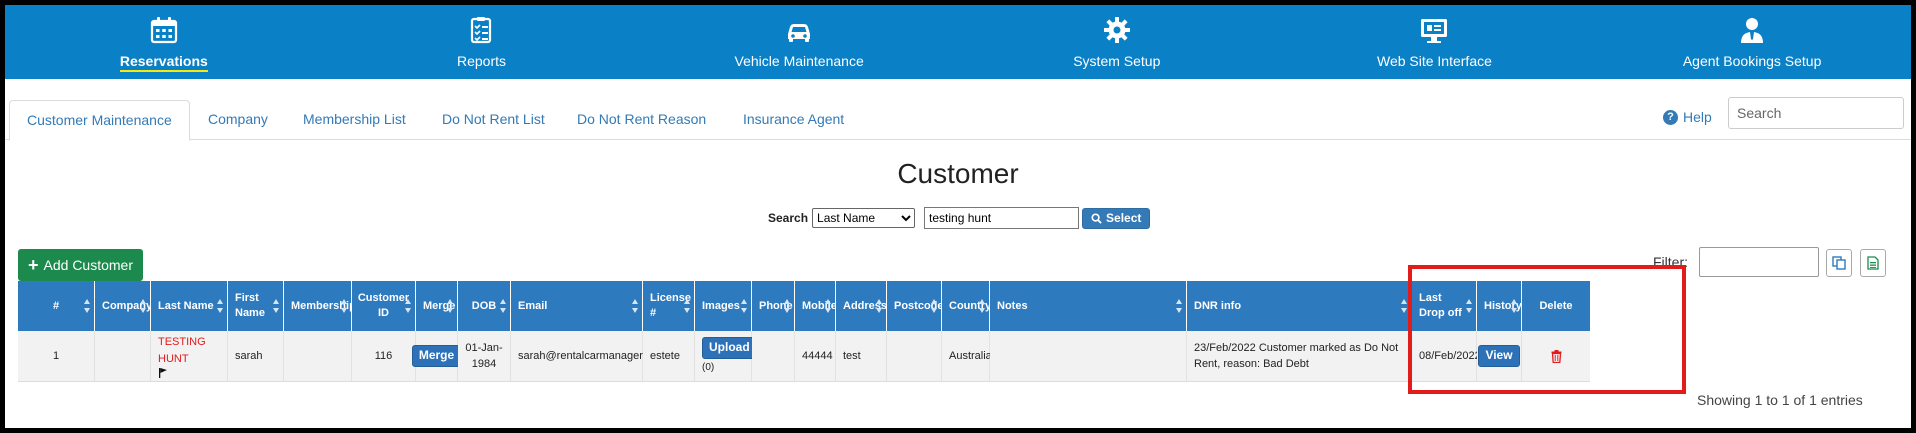 The height and width of the screenshot is (433, 1916). What do you see at coordinates (861, 306) in the screenshot?
I see `col-header-address: Address` at bounding box center [861, 306].